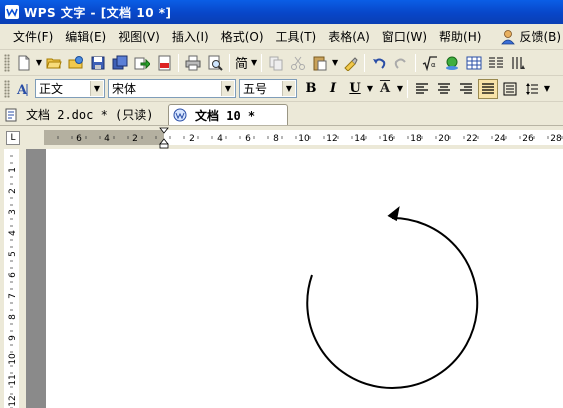 The width and height of the screenshot is (563, 408). Describe the element at coordinates (39, 62) in the screenshot. I see `new-dropdown-arrow: ▼` at that location.